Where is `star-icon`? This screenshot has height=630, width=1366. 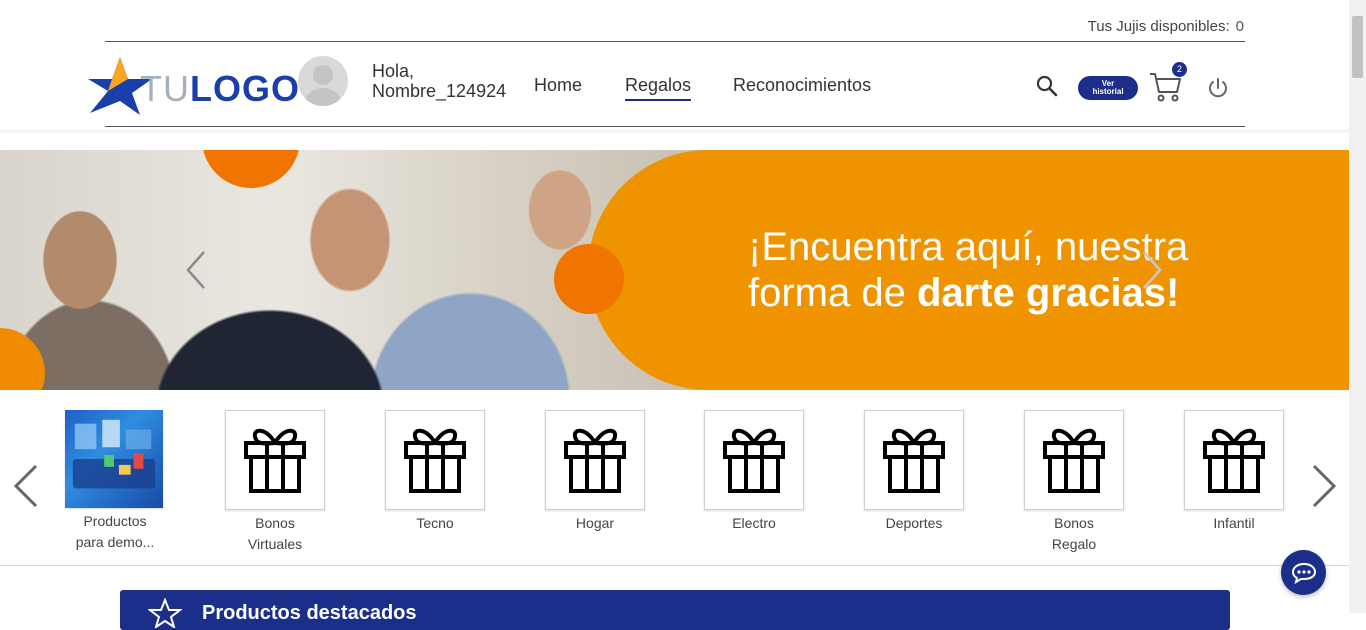
star-icon is located at coordinates (165, 613).